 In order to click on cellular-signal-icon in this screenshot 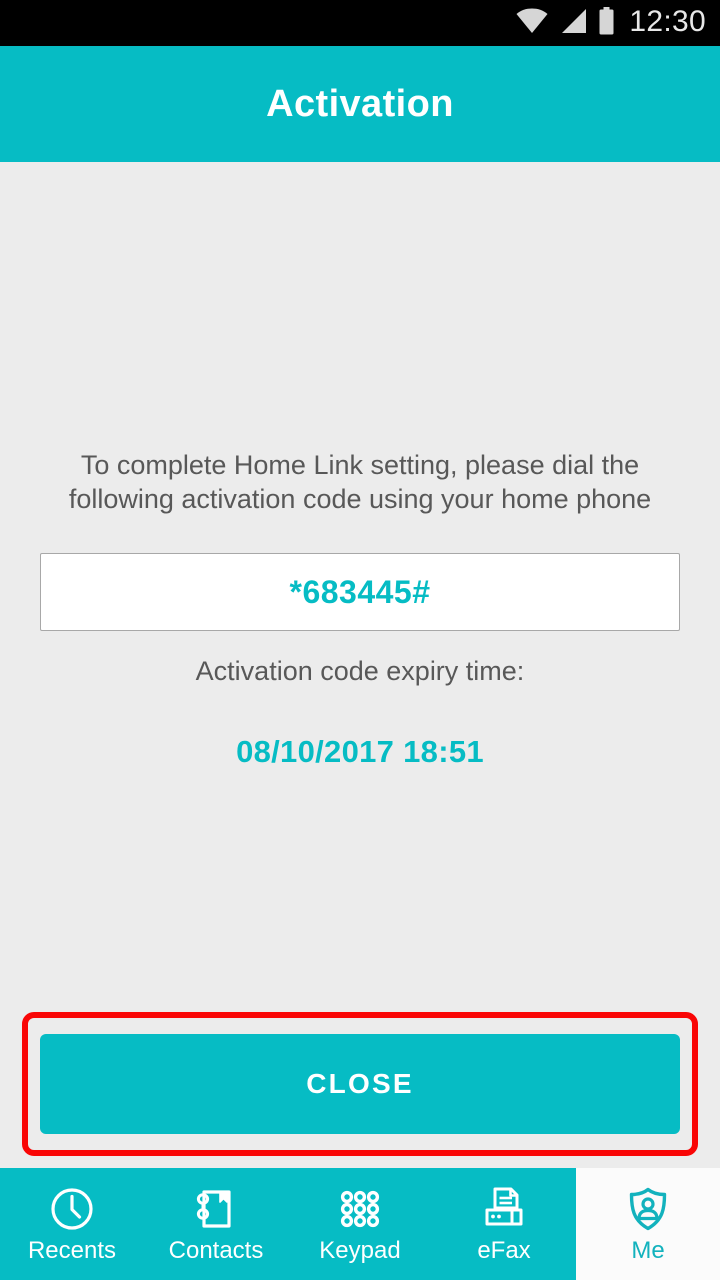, I will do `click(573, 23)`.